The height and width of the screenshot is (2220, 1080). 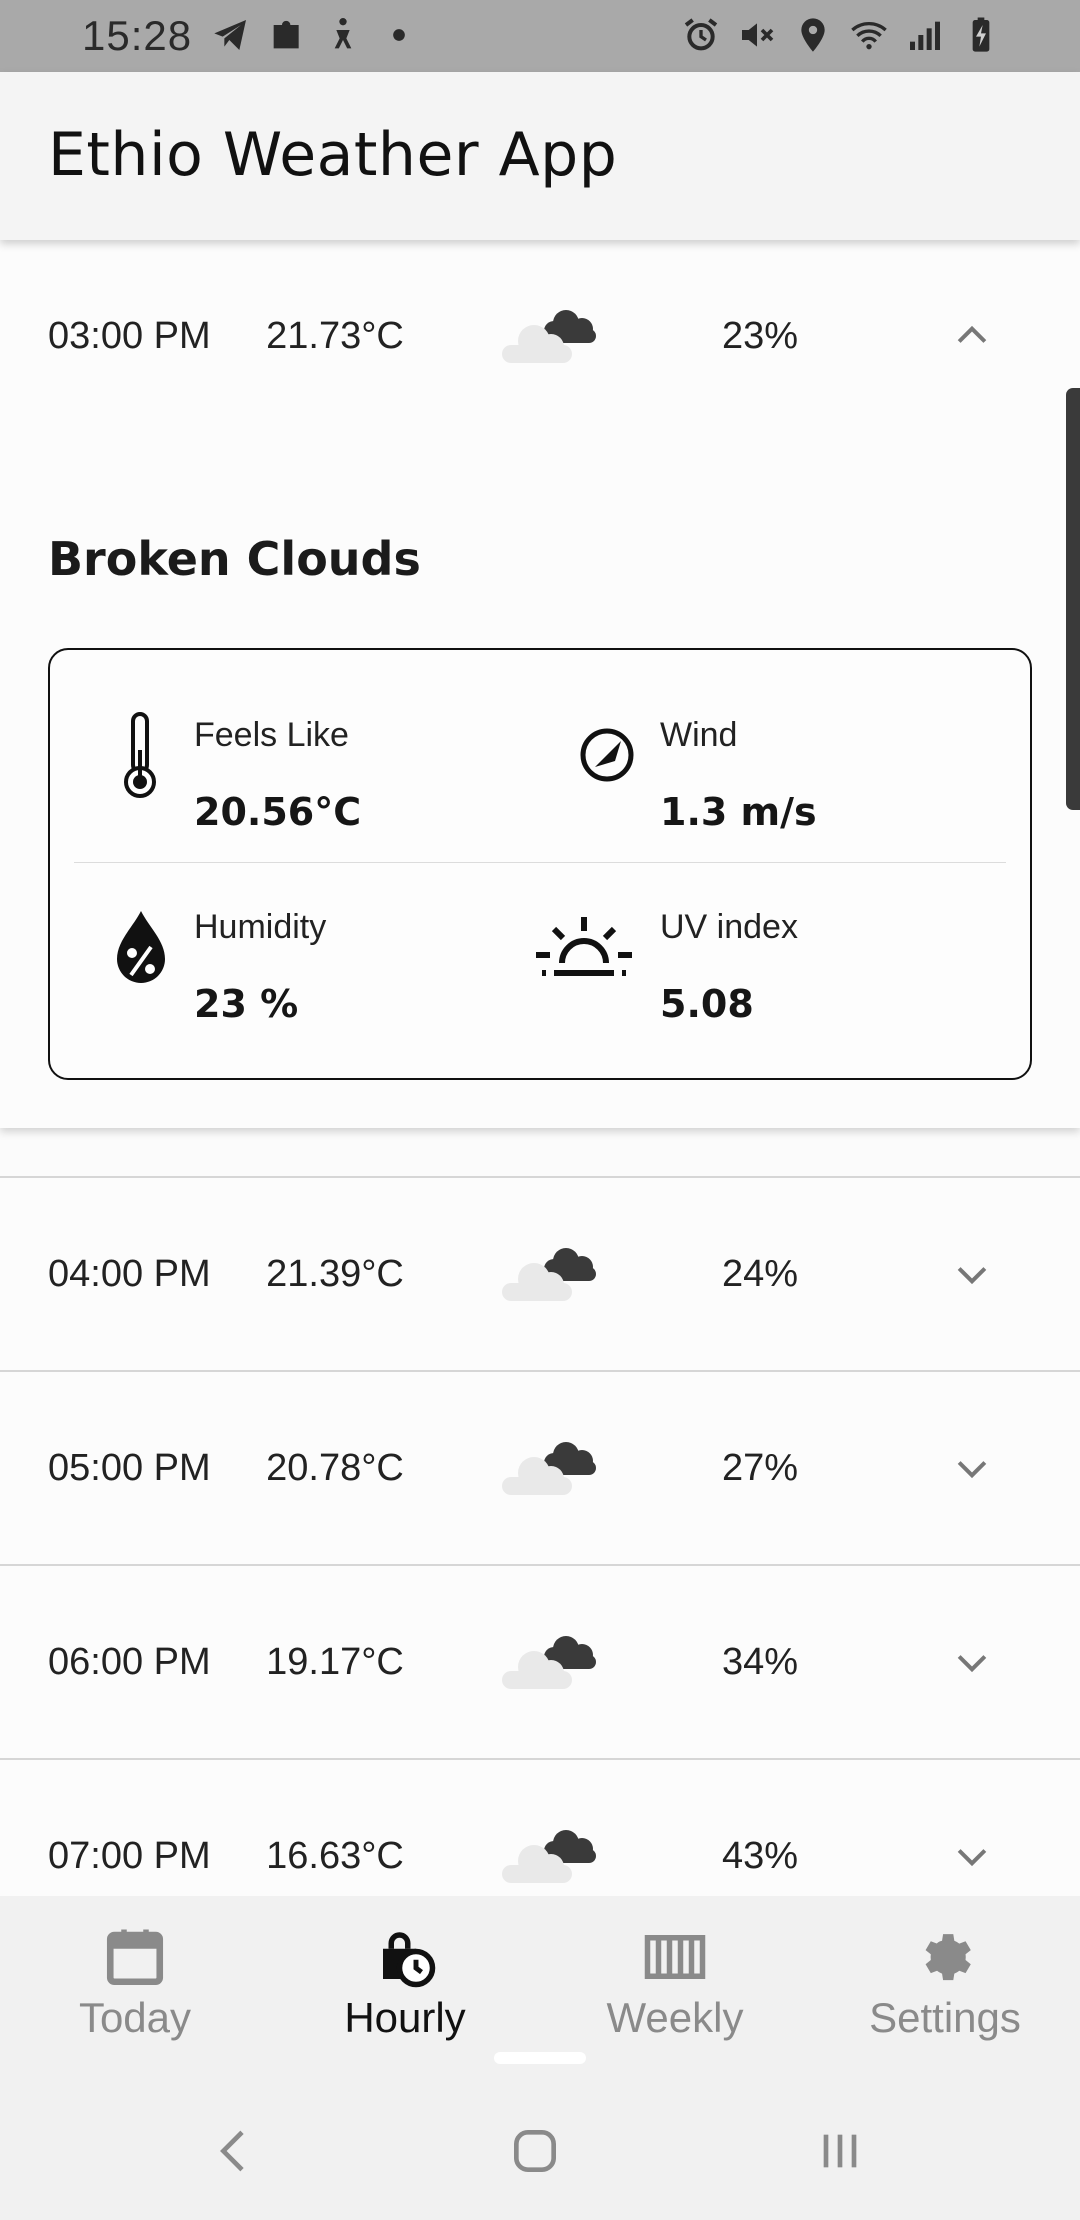 I want to click on app-bar: Ethio Weather App, so click(x=540, y=156).